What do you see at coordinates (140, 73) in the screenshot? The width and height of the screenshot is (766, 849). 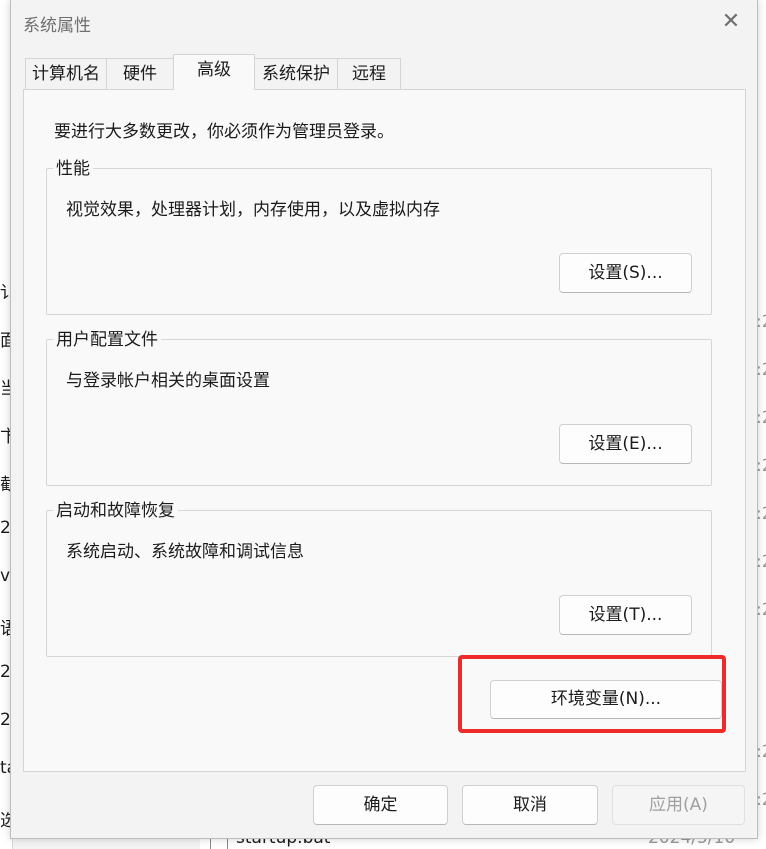 I see `tab-hardware: 硬件` at bounding box center [140, 73].